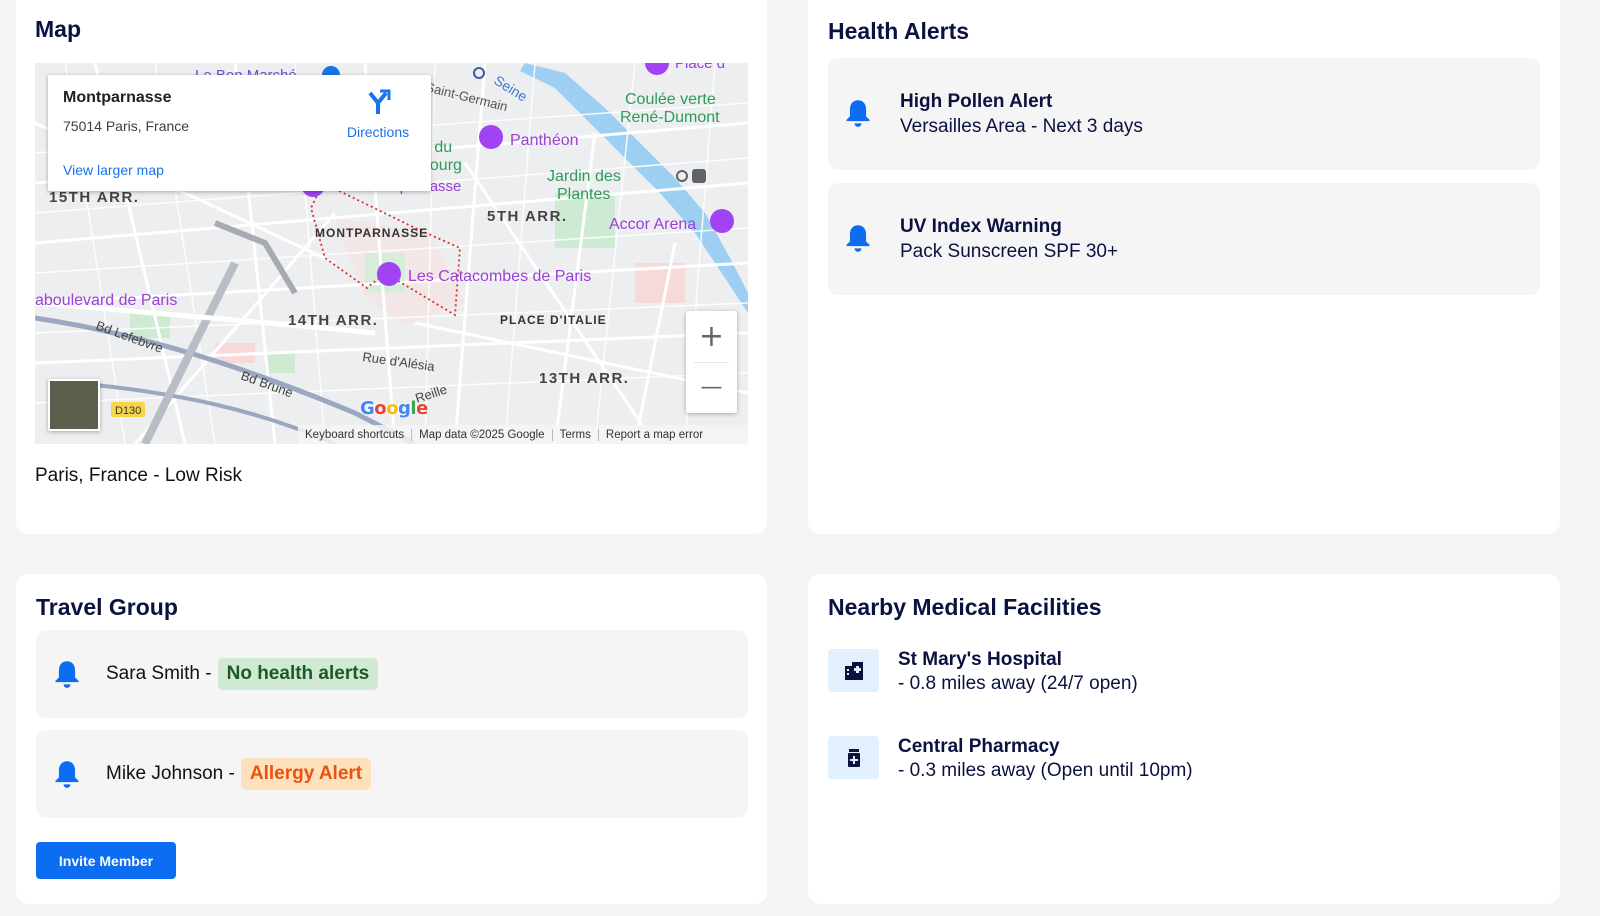 Image resolution: width=1600 pixels, height=916 pixels. What do you see at coordinates (138, 475) in the screenshot?
I see `location-risk-caption: Paris, France - Low Risk` at bounding box center [138, 475].